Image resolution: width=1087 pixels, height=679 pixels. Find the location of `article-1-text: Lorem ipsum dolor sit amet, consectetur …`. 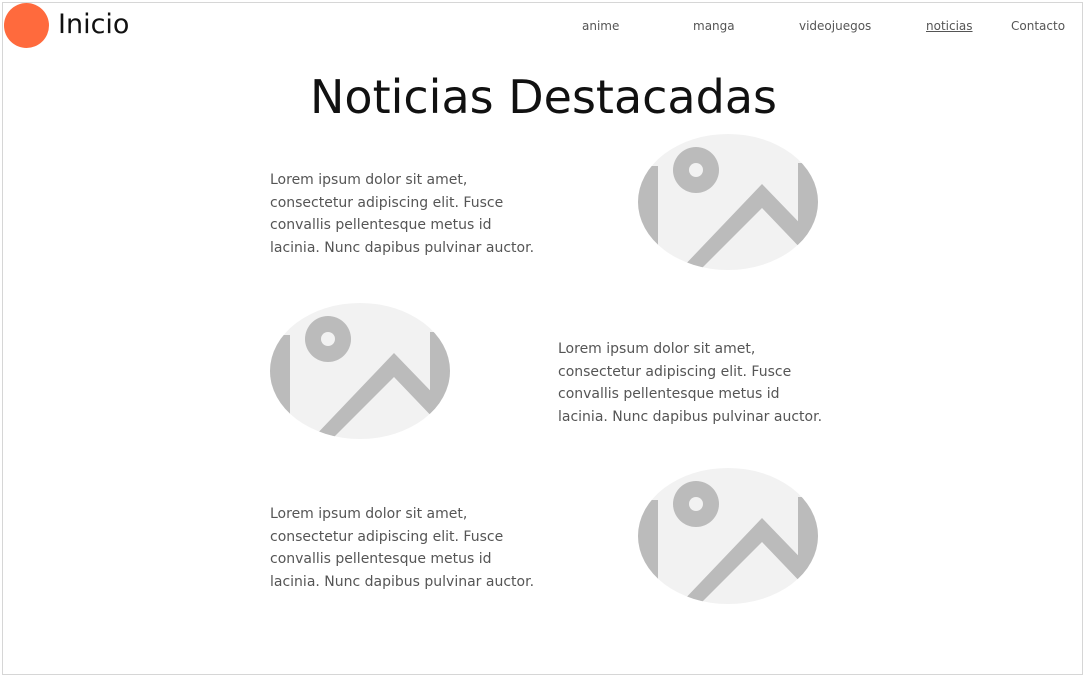

article-1-text: Lorem ipsum dolor sit amet, consectetur … is located at coordinates (402, 214).